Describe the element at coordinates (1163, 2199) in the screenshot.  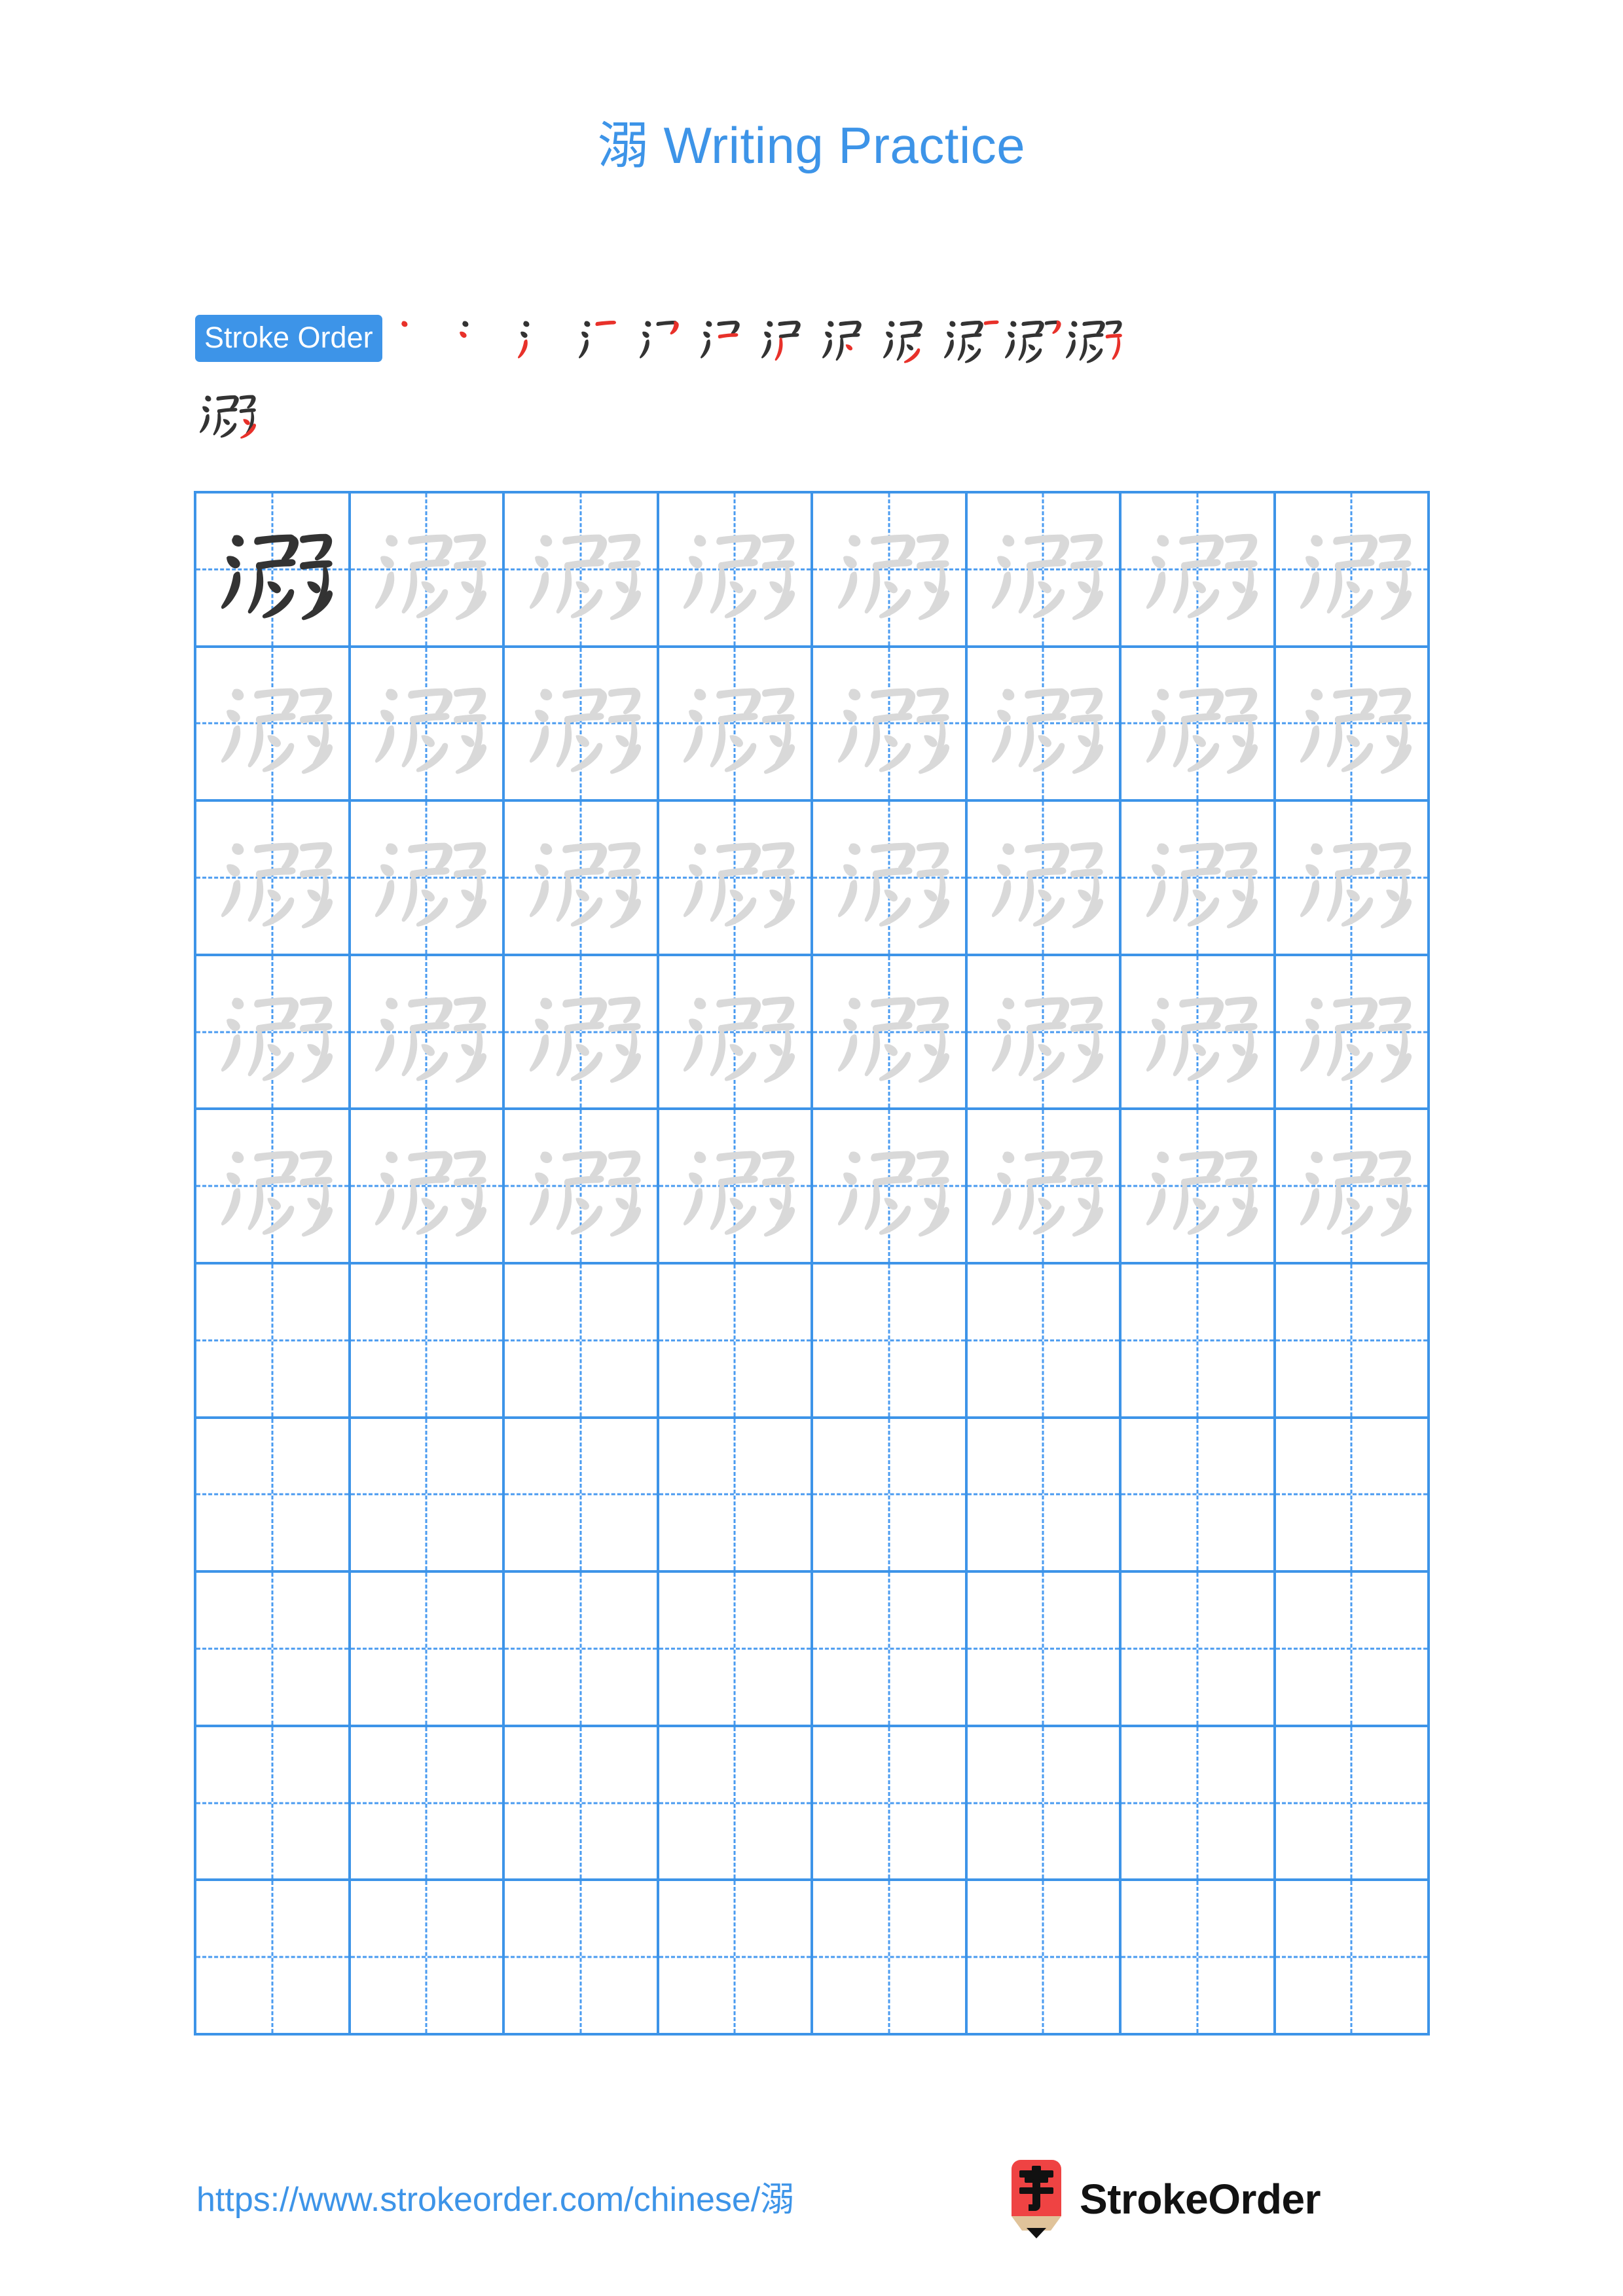
I see `brand-logo: StrokeOrder` at that location.